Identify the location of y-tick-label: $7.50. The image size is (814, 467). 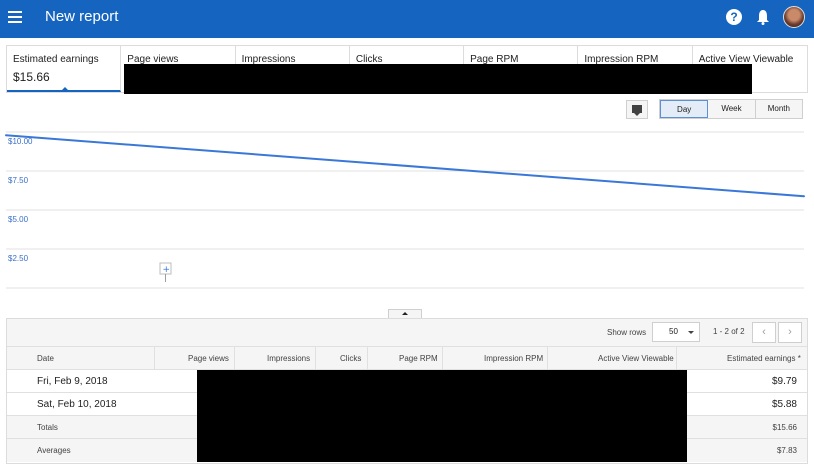
(18, 180).